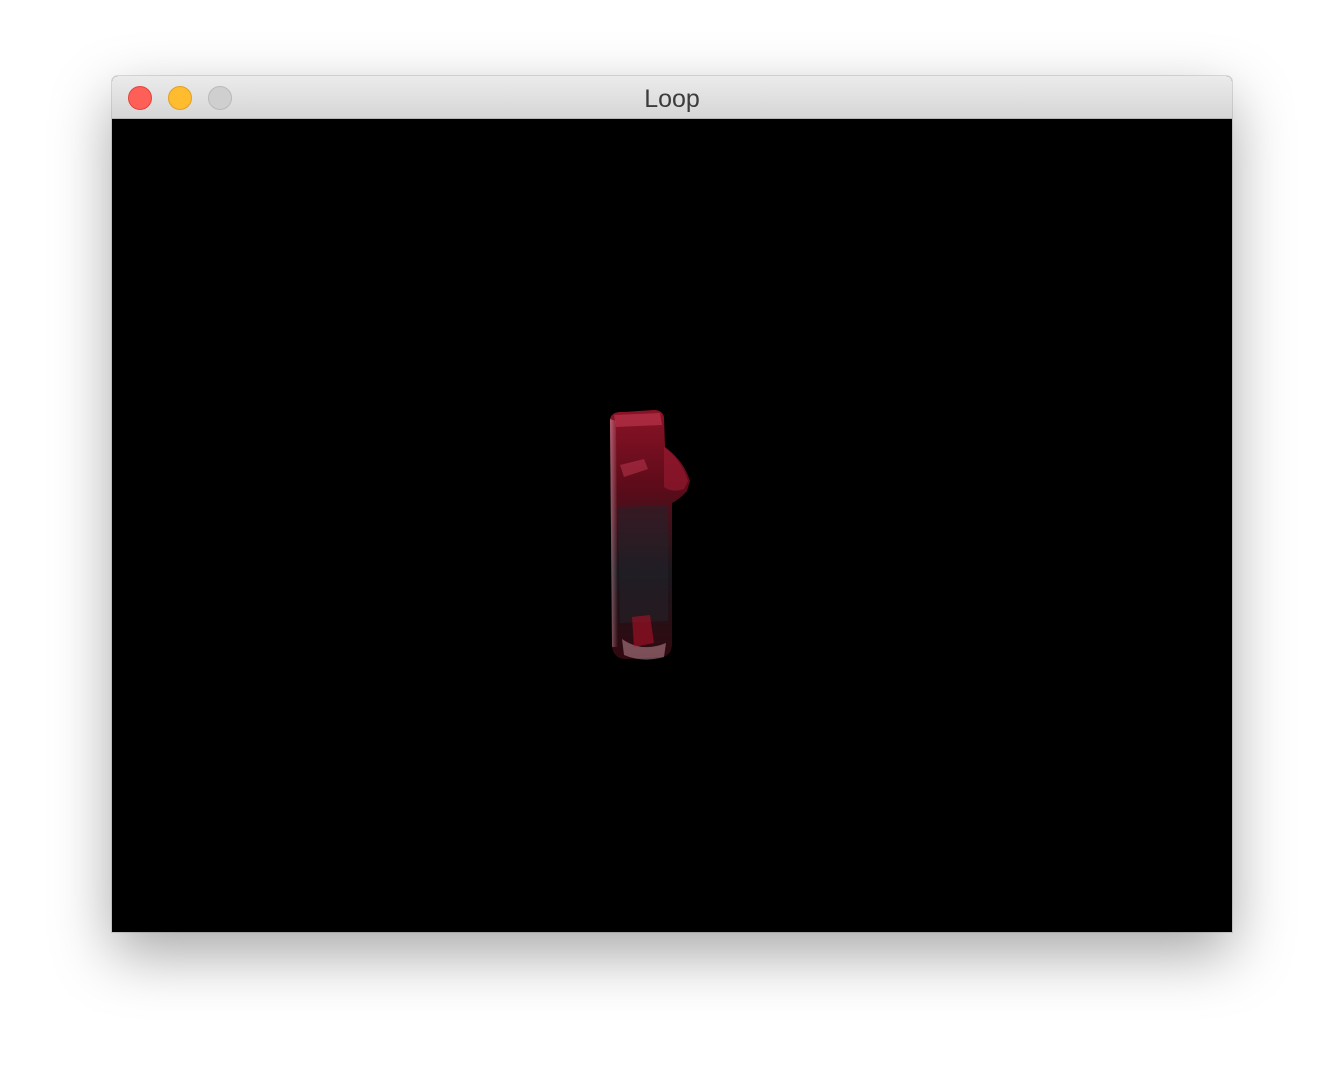 The width and height of the screenshot is (1344, 1080). I want to click on title-bar: Loop, so click(672, 97).